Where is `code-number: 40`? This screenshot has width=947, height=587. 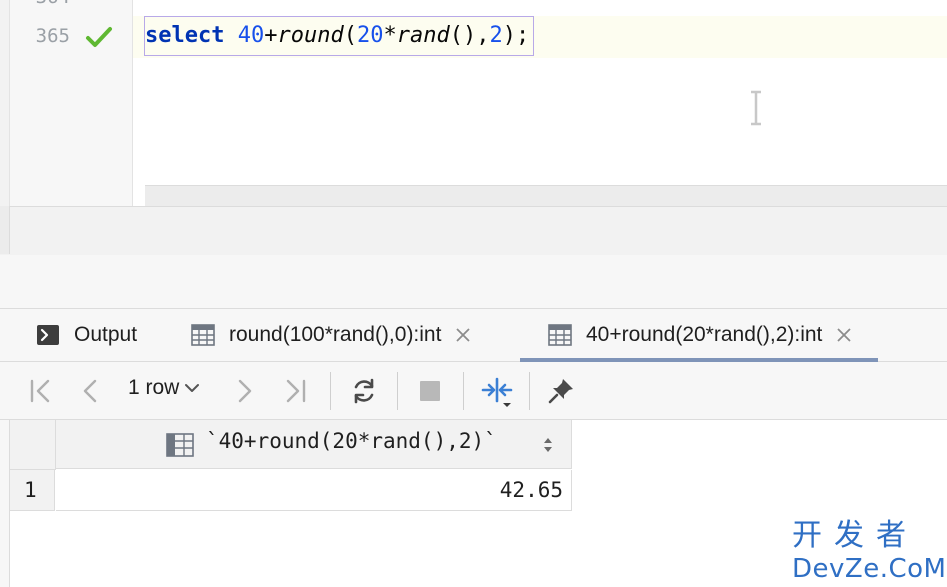 code-number: 40 is located at coordinates (251, 35).